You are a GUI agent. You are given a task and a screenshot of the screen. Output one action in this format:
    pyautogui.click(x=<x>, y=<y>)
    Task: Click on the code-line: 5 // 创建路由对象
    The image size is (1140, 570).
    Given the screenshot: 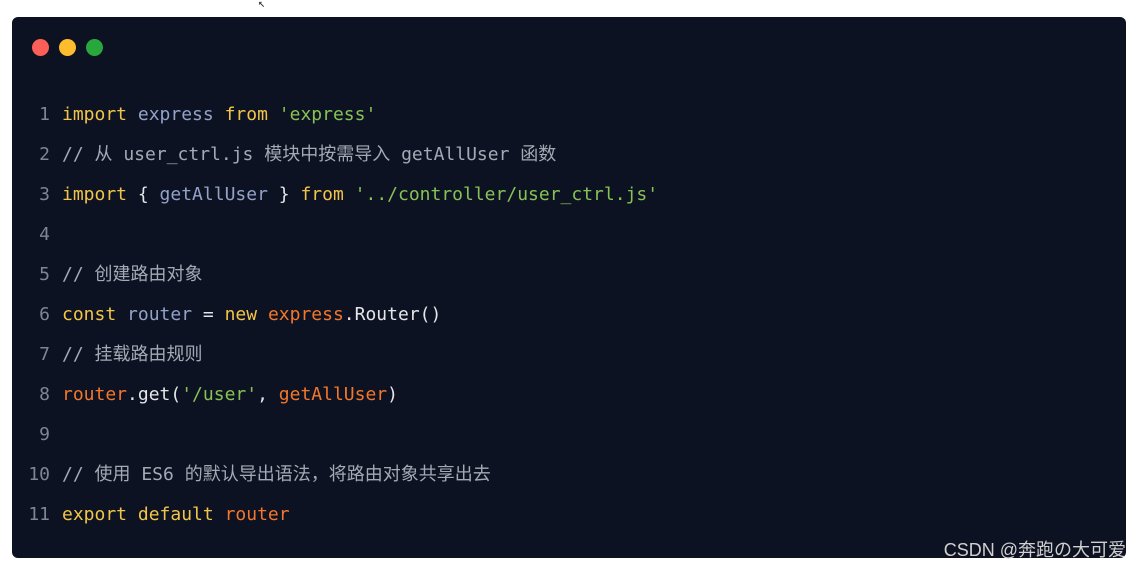 What is the action you would take?
    pyautogui.click(x=107, y=275)
    